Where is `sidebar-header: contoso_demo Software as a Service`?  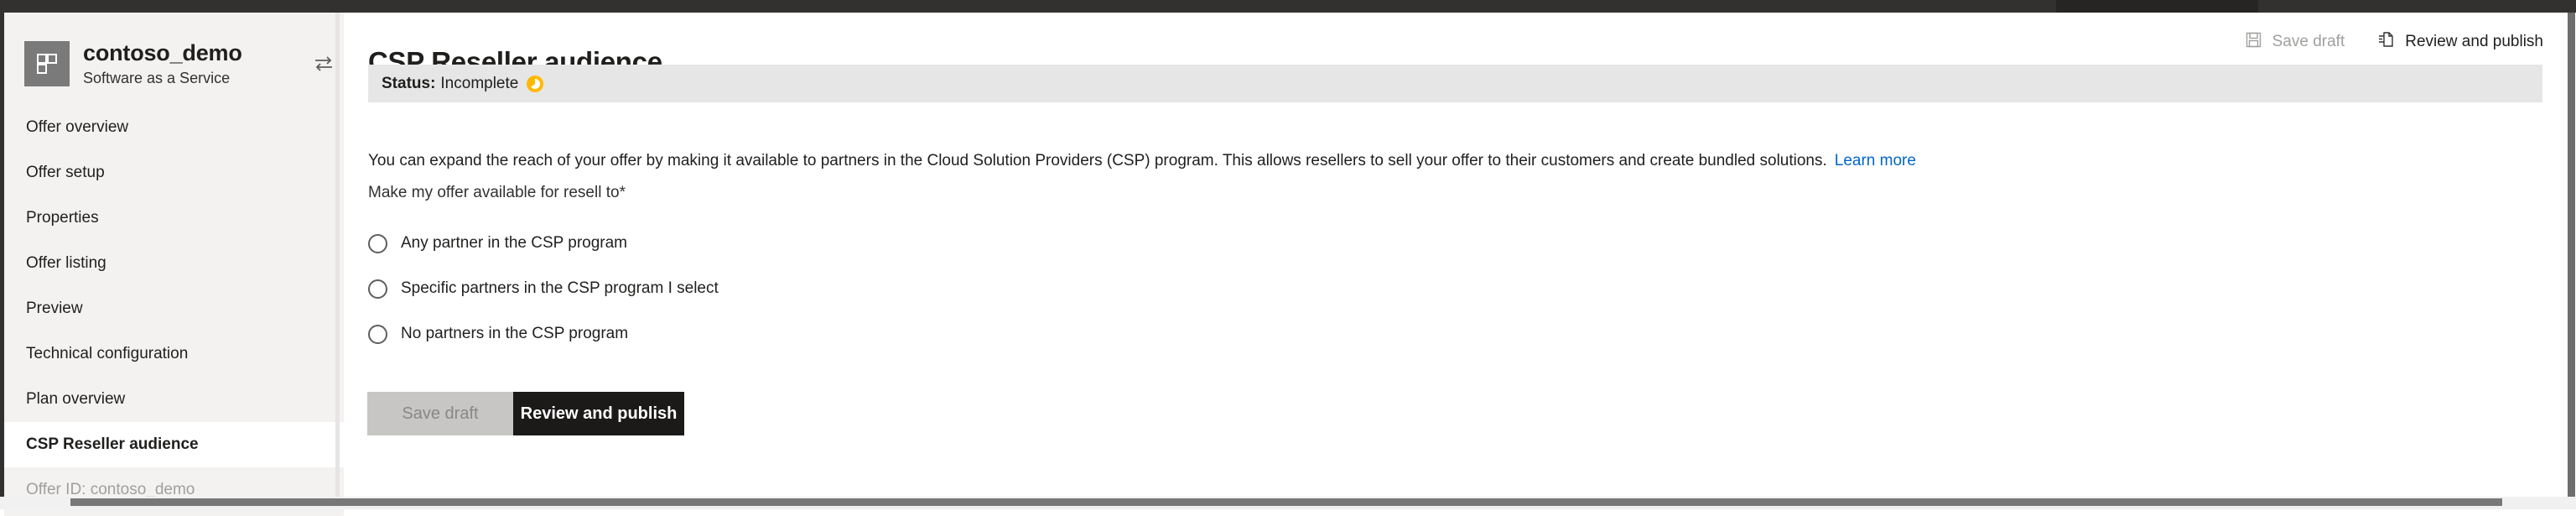
sidebar-header: contoso_demo Software as a Service is located at coordinates (174, 49).